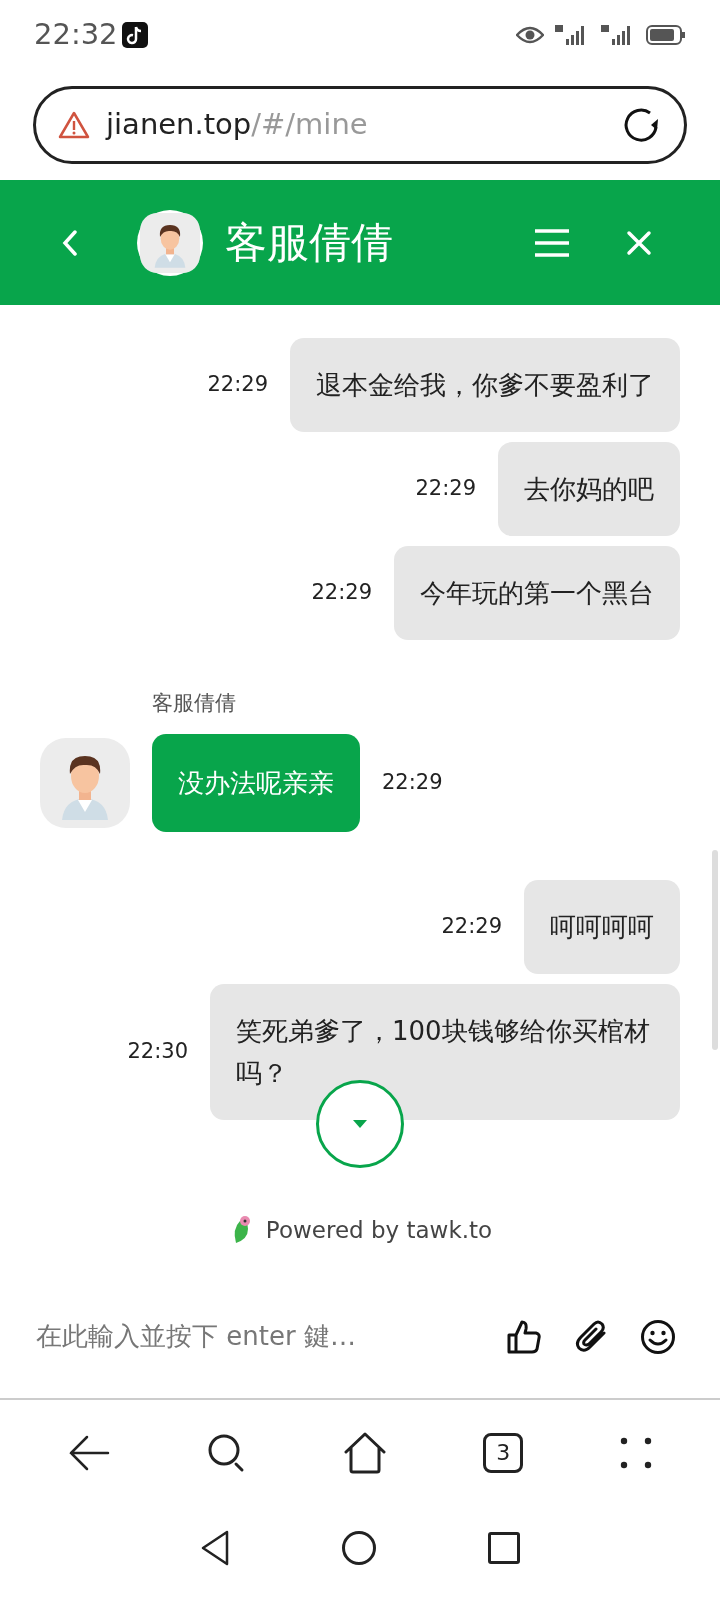 The height and width of the screenshot is (1600, 720). I want to click on back-button, so click(89, 1452).